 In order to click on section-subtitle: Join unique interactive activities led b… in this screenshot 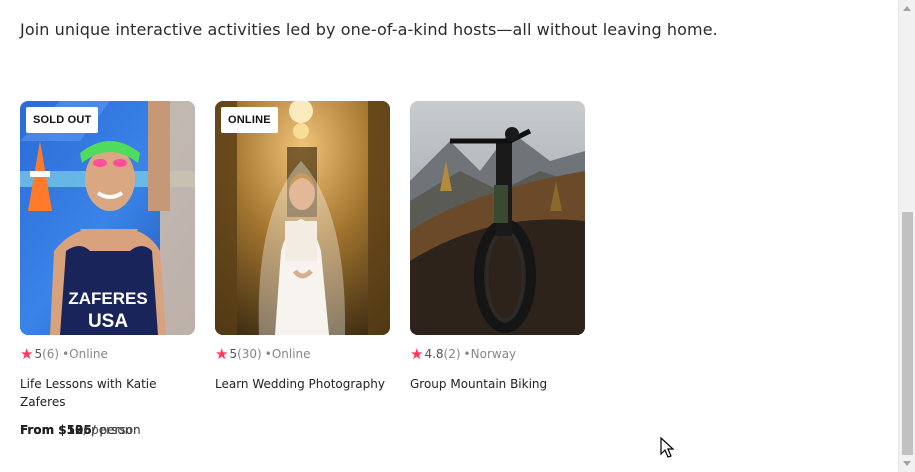, I will do `click(369, 29)`.